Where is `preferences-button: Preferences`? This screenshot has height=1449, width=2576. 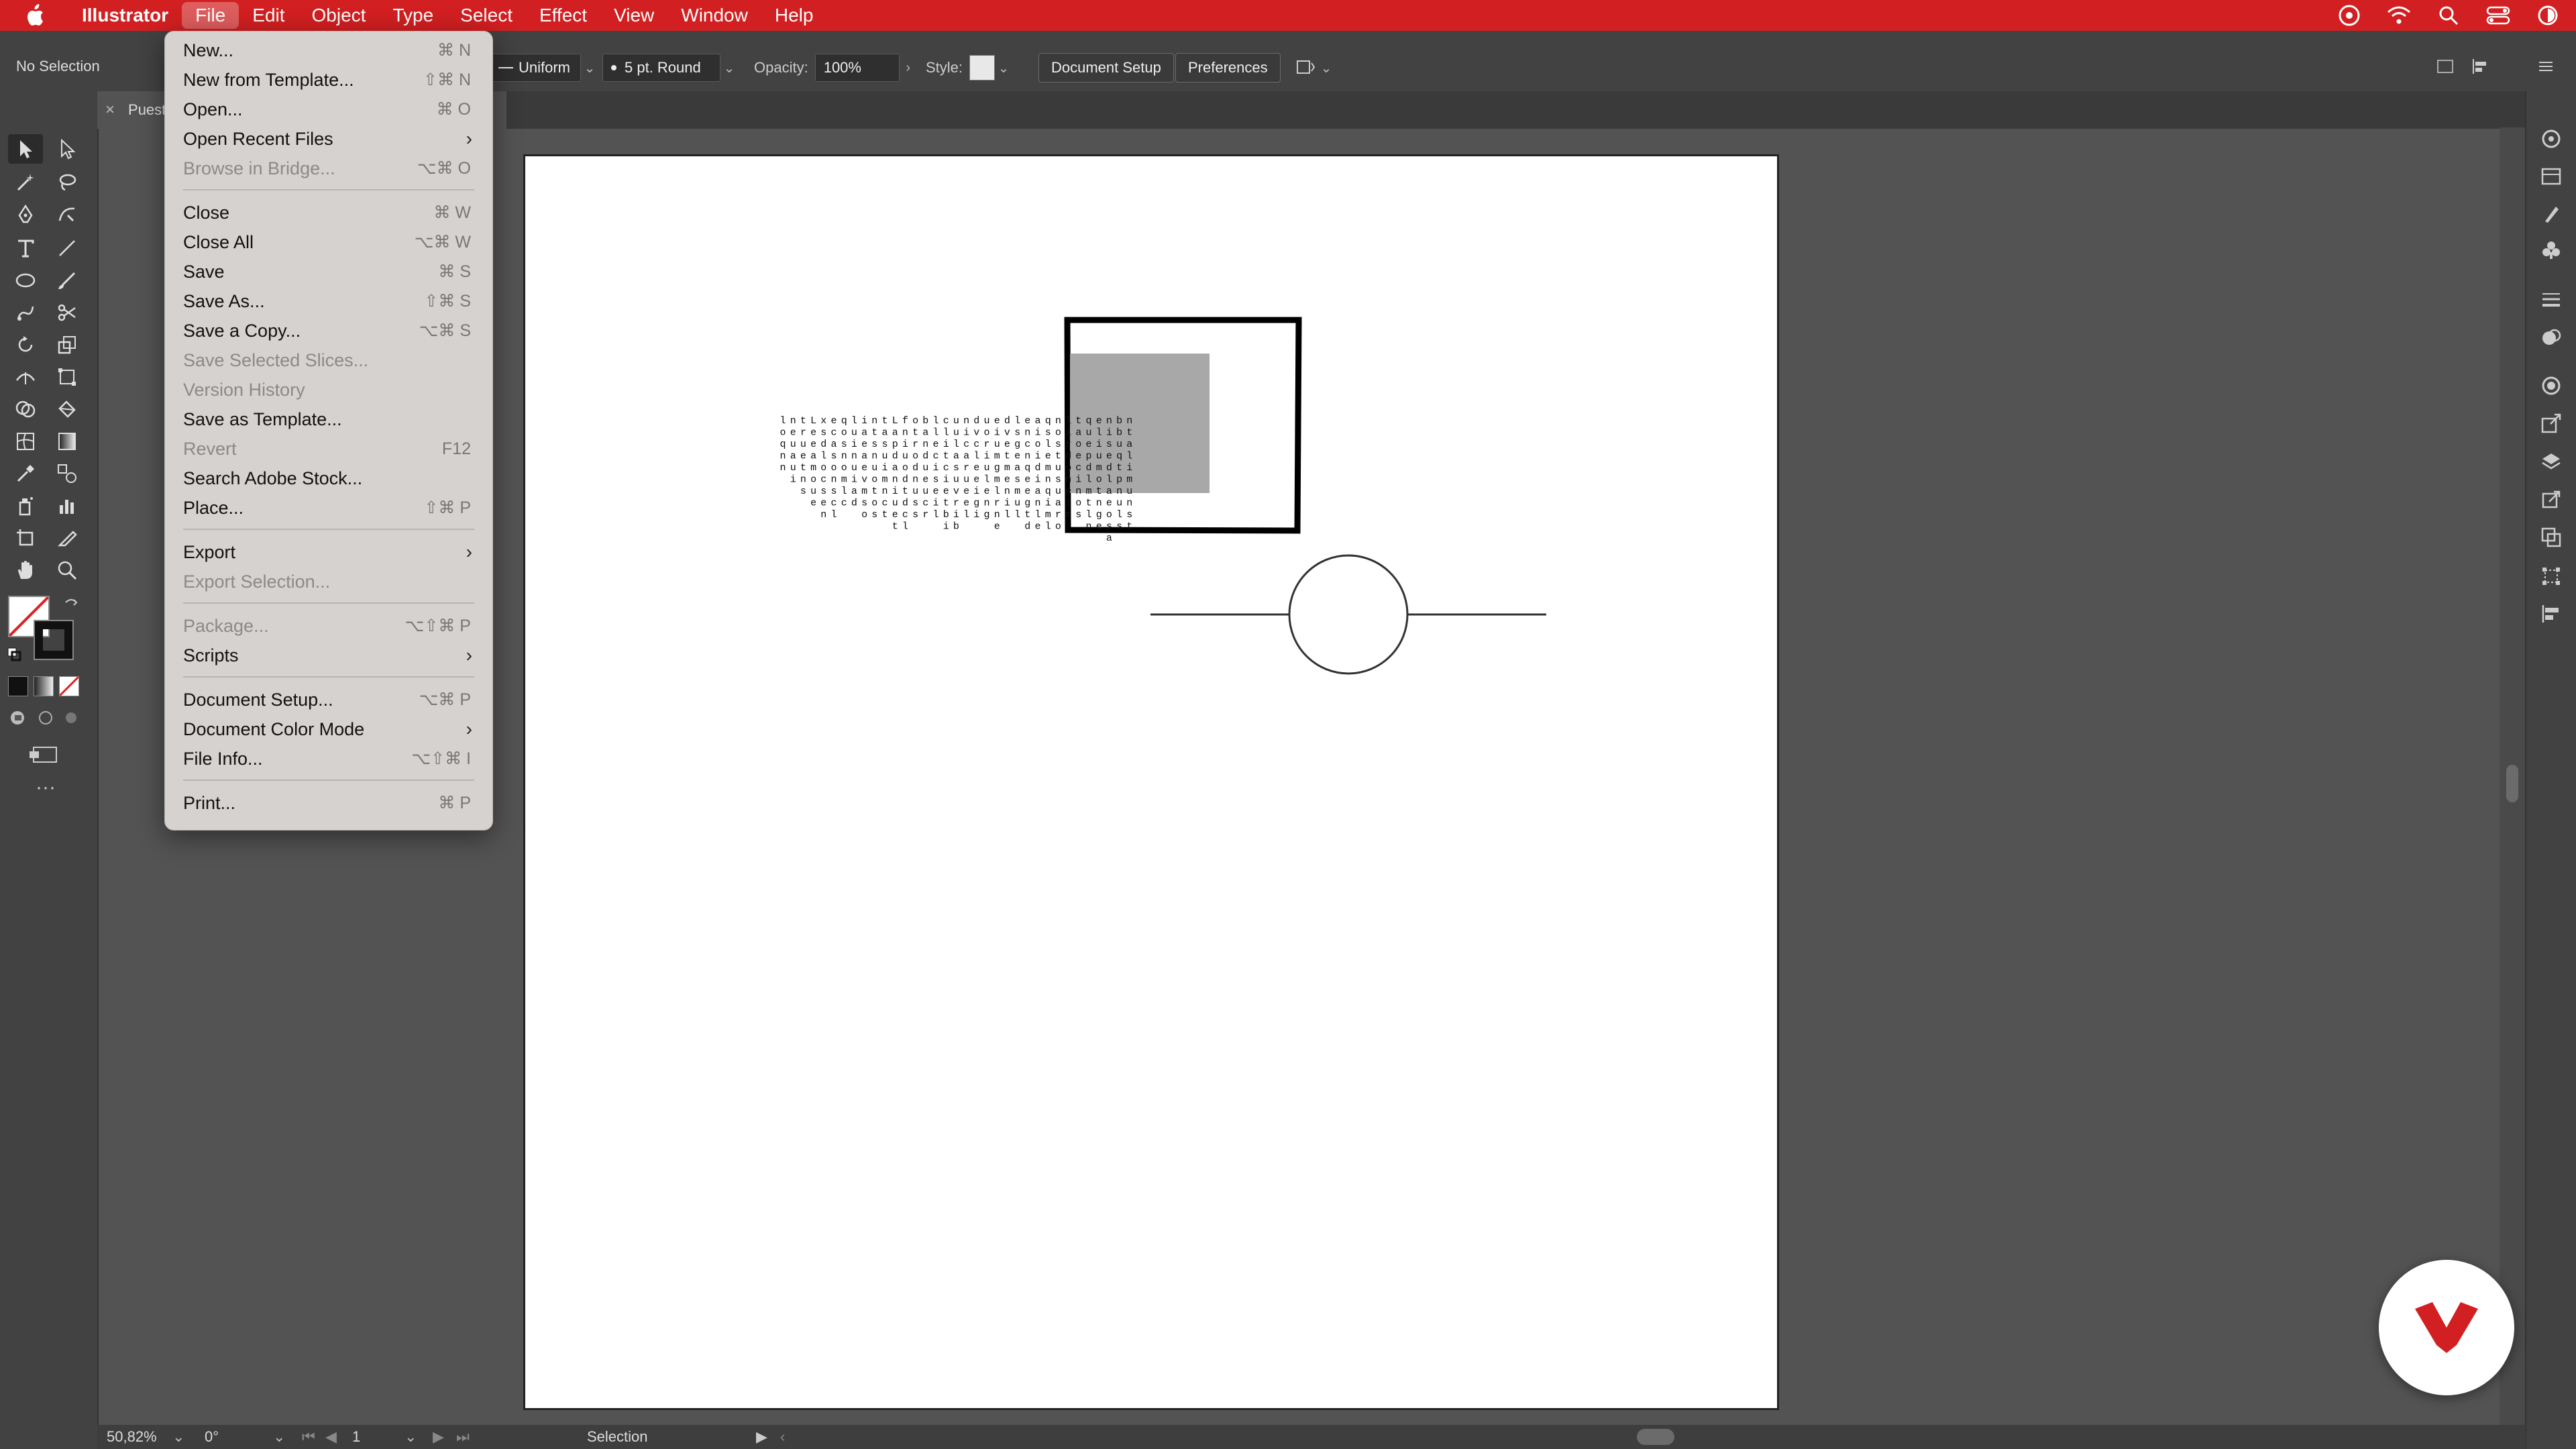
preferences-button: Preferences is located at coordinates (1228, 68).